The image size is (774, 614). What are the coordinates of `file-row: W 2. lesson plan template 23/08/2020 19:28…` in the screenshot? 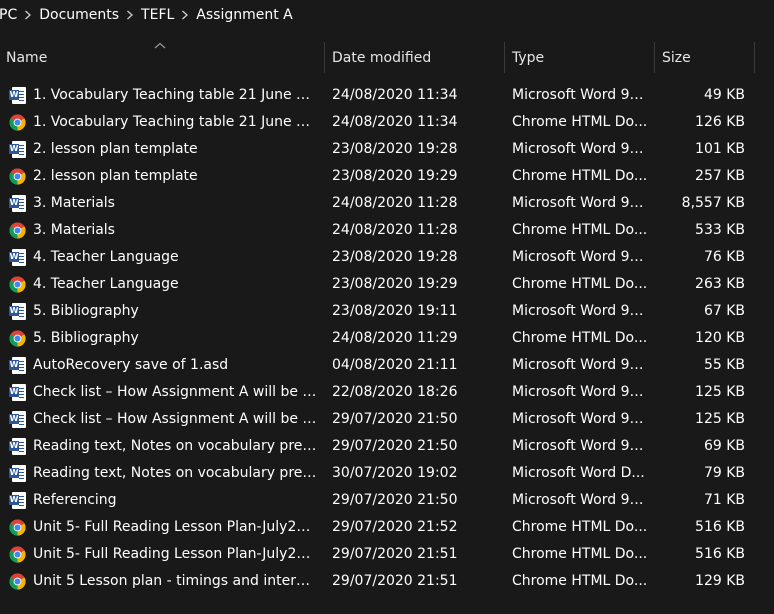 It's located at (387, 149).